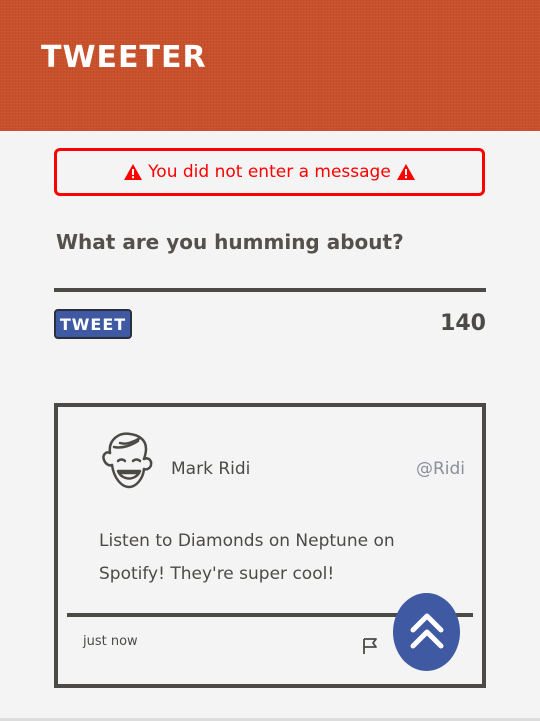  Describe the element at coordinates (440, 469) in the screenshot. I see `user-handle: @Ridi` at that location.